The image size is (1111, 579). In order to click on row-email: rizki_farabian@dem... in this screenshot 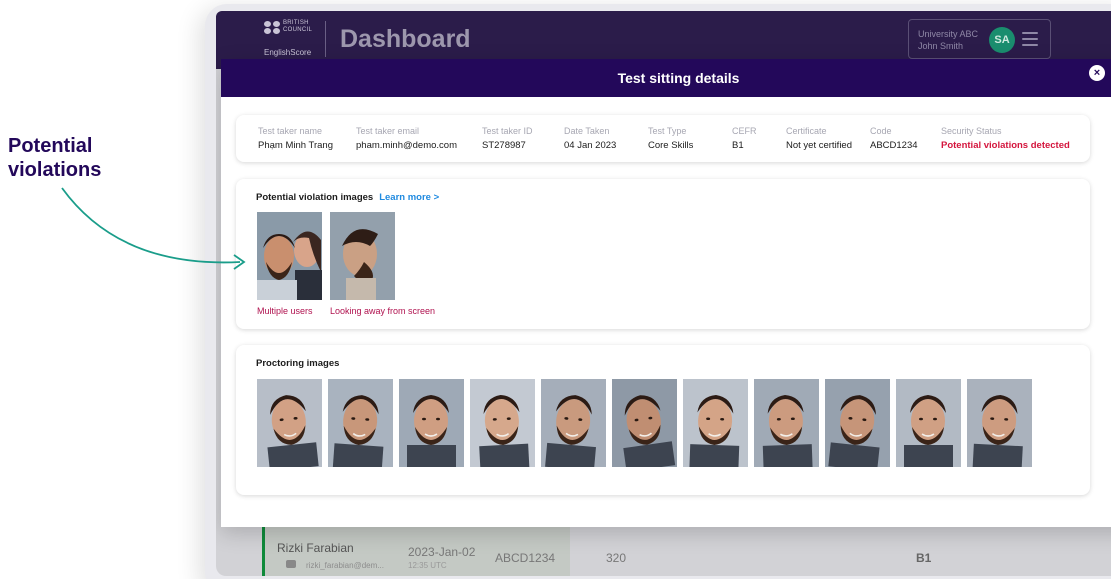, I will do `click(345, 565)`.